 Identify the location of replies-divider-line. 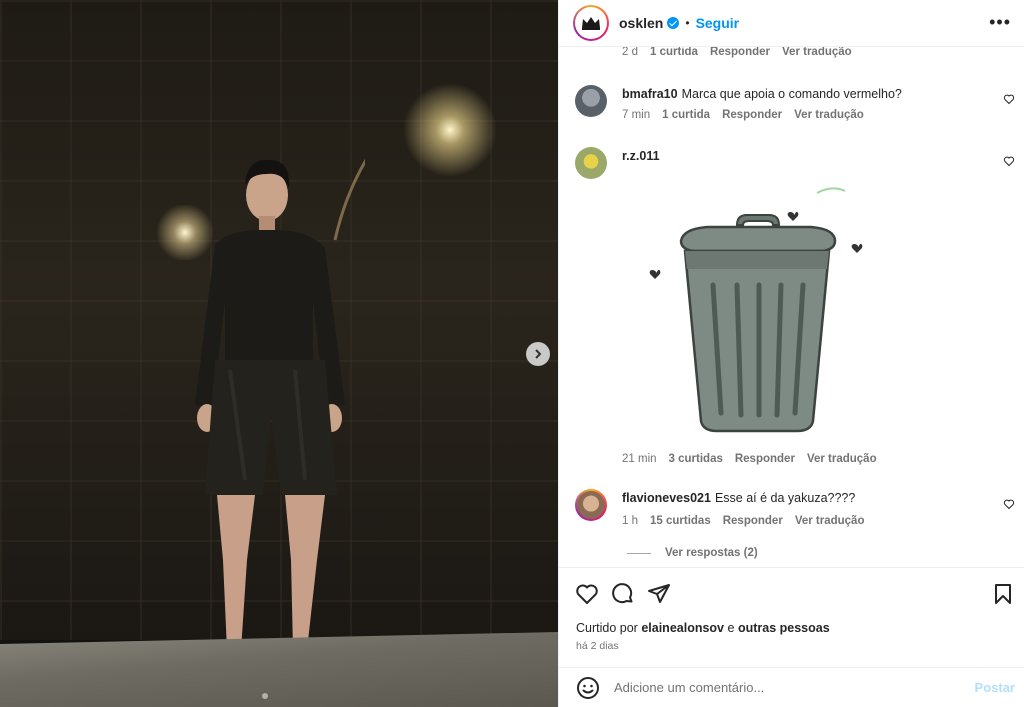
(639, 553).